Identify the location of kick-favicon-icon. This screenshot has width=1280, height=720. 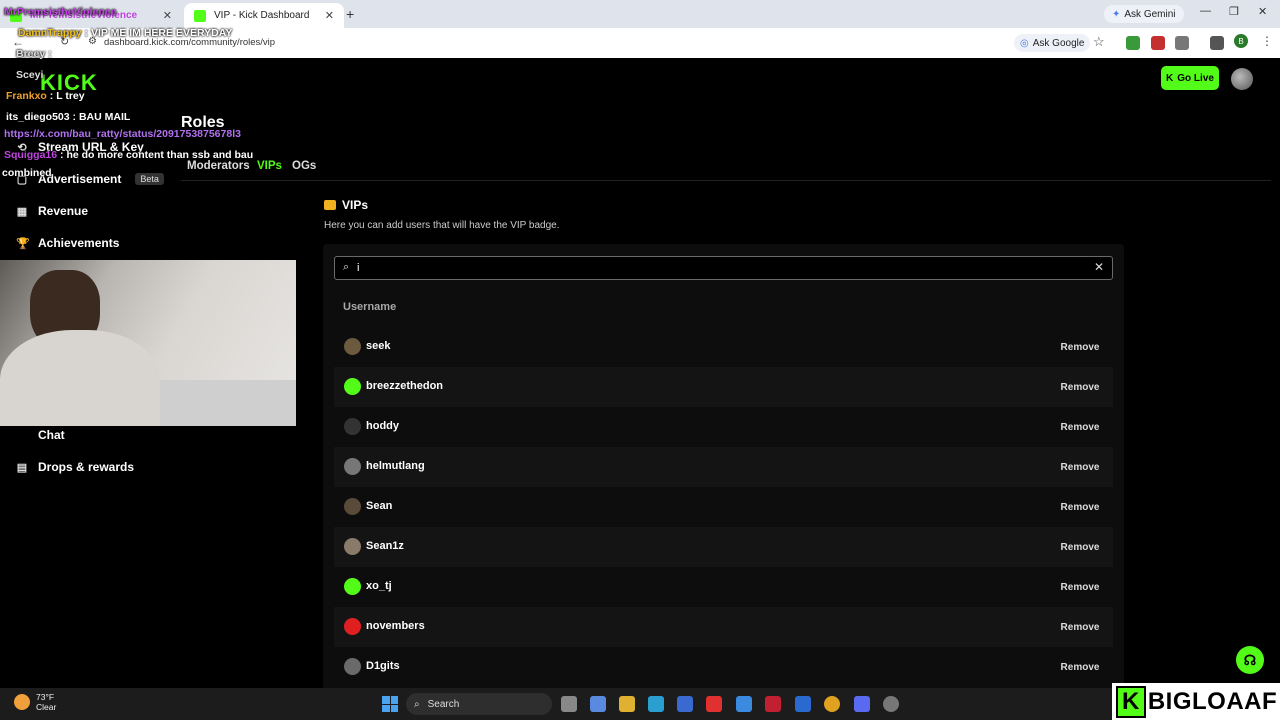
(200, 15).